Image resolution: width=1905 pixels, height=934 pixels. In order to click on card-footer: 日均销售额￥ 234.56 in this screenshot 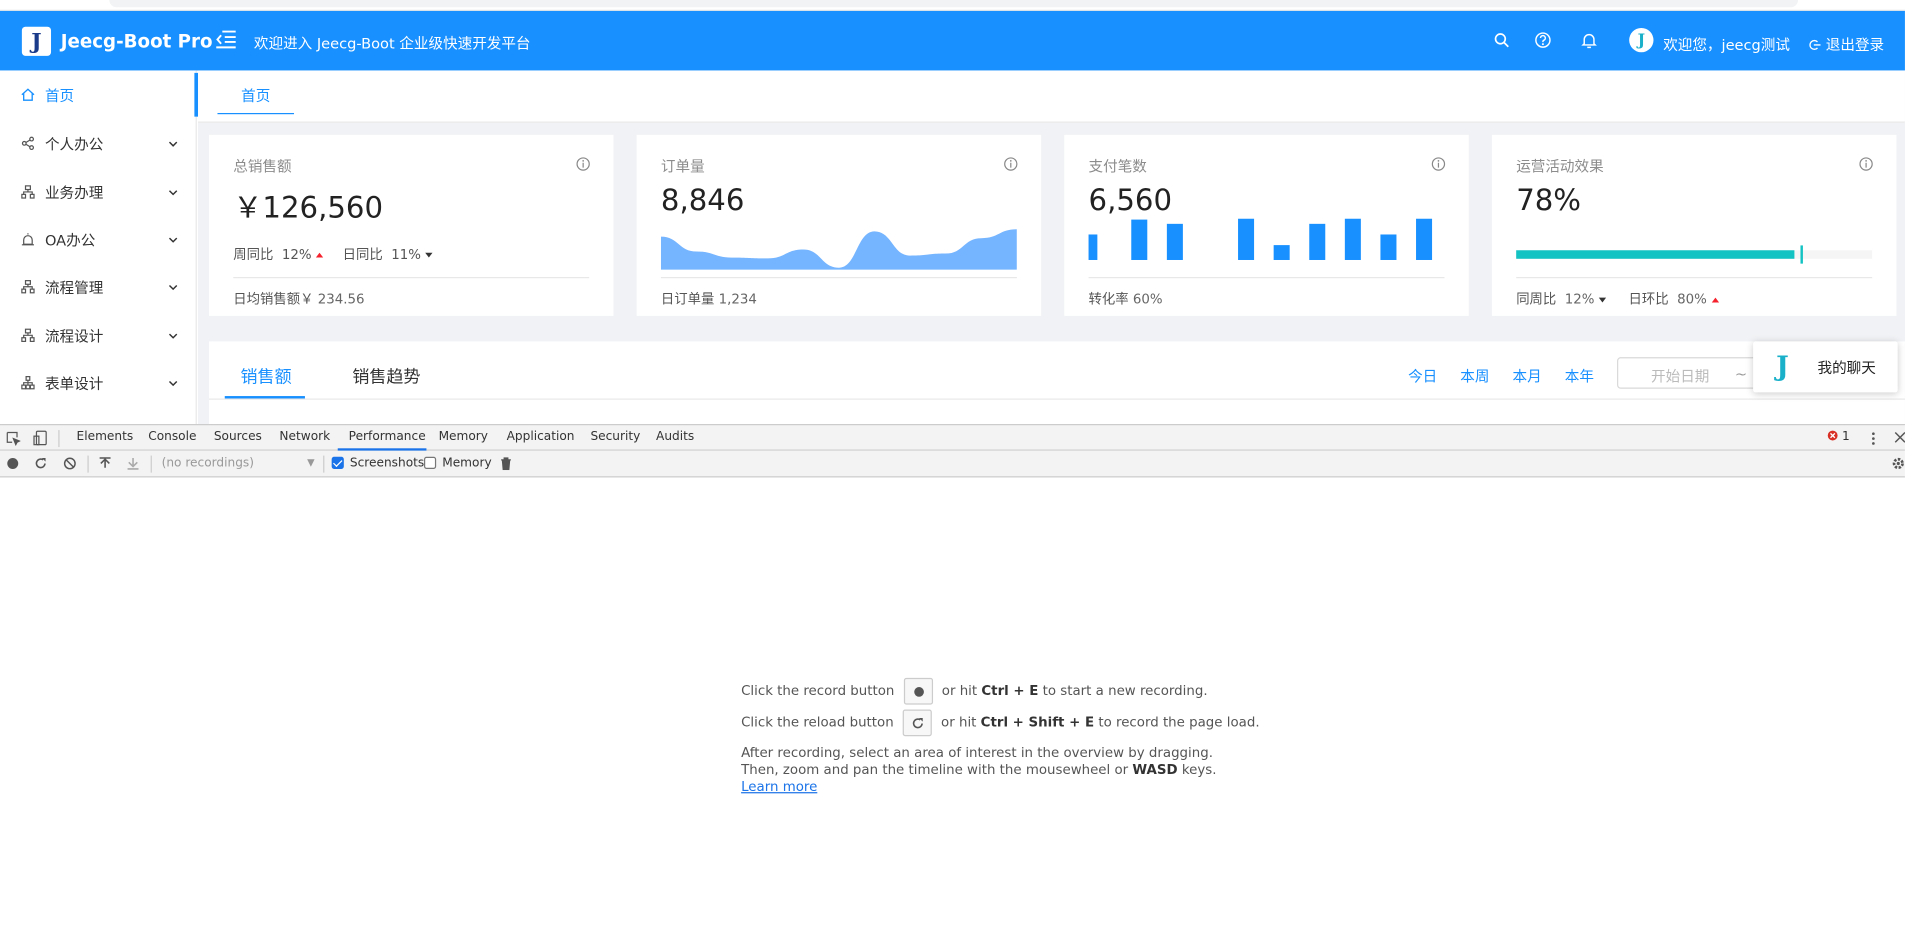, I will do `click(299, 299)`.